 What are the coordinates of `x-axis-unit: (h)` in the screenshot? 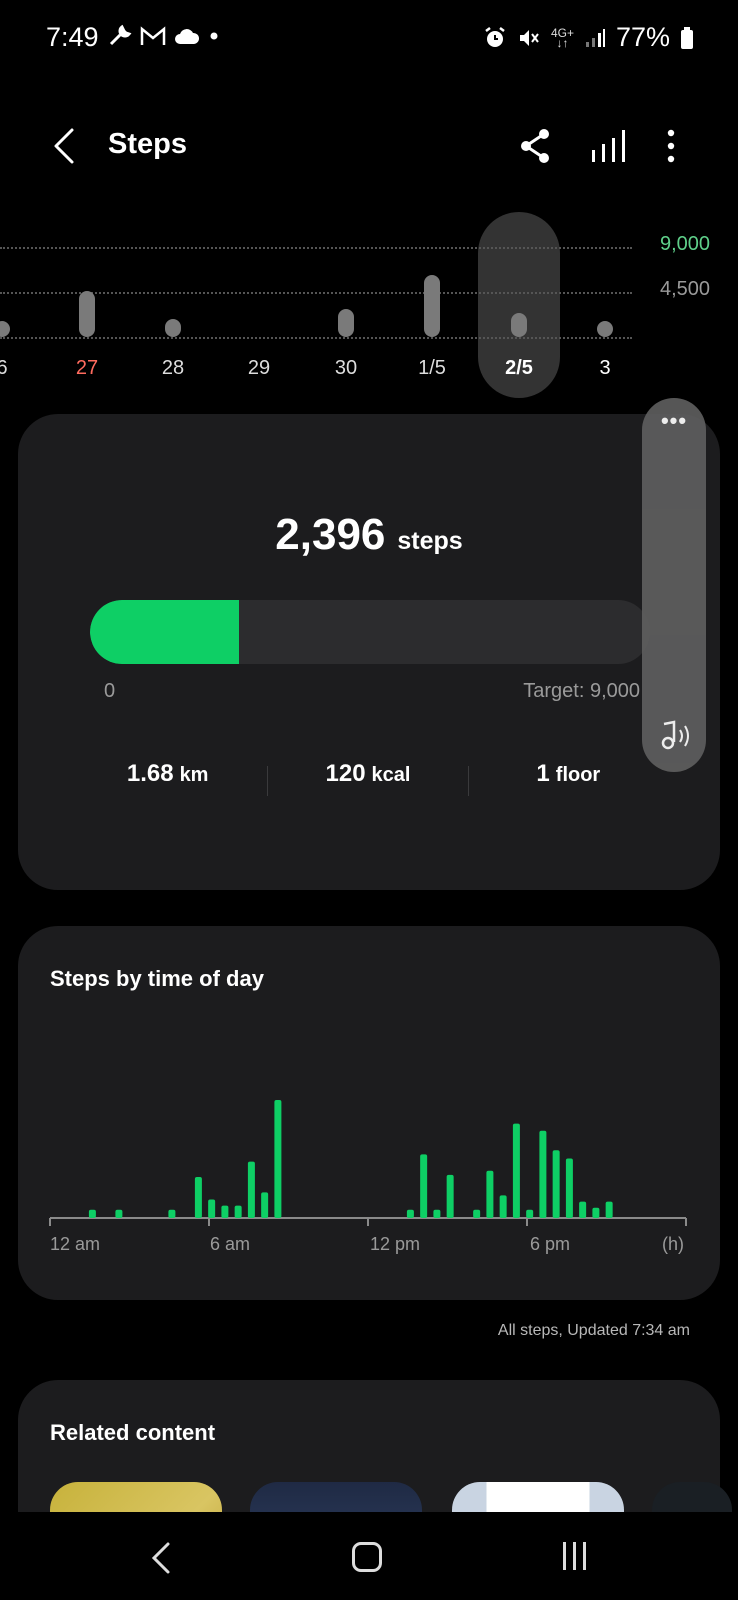 It's located at (673, 1244).